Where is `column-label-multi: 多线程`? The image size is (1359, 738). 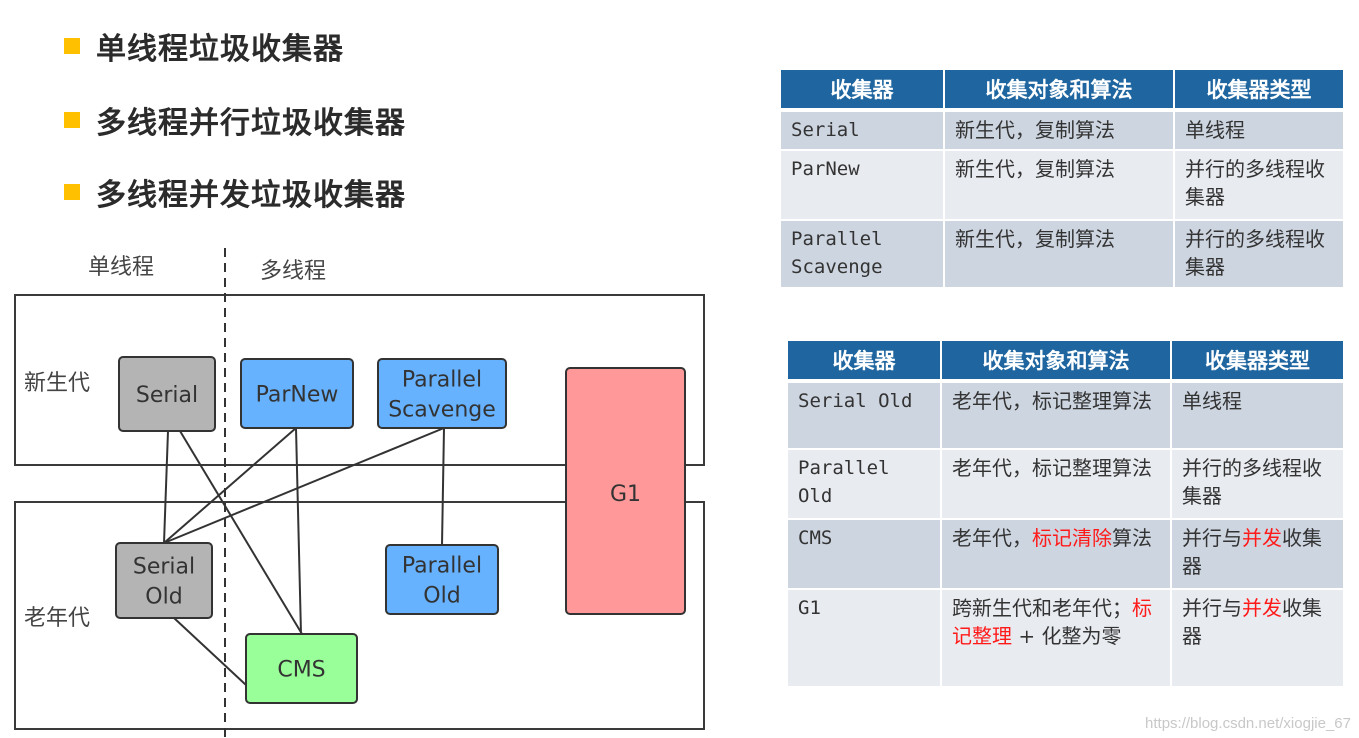 column-label-multi: 多线程 is located at coordinates (293, 271).